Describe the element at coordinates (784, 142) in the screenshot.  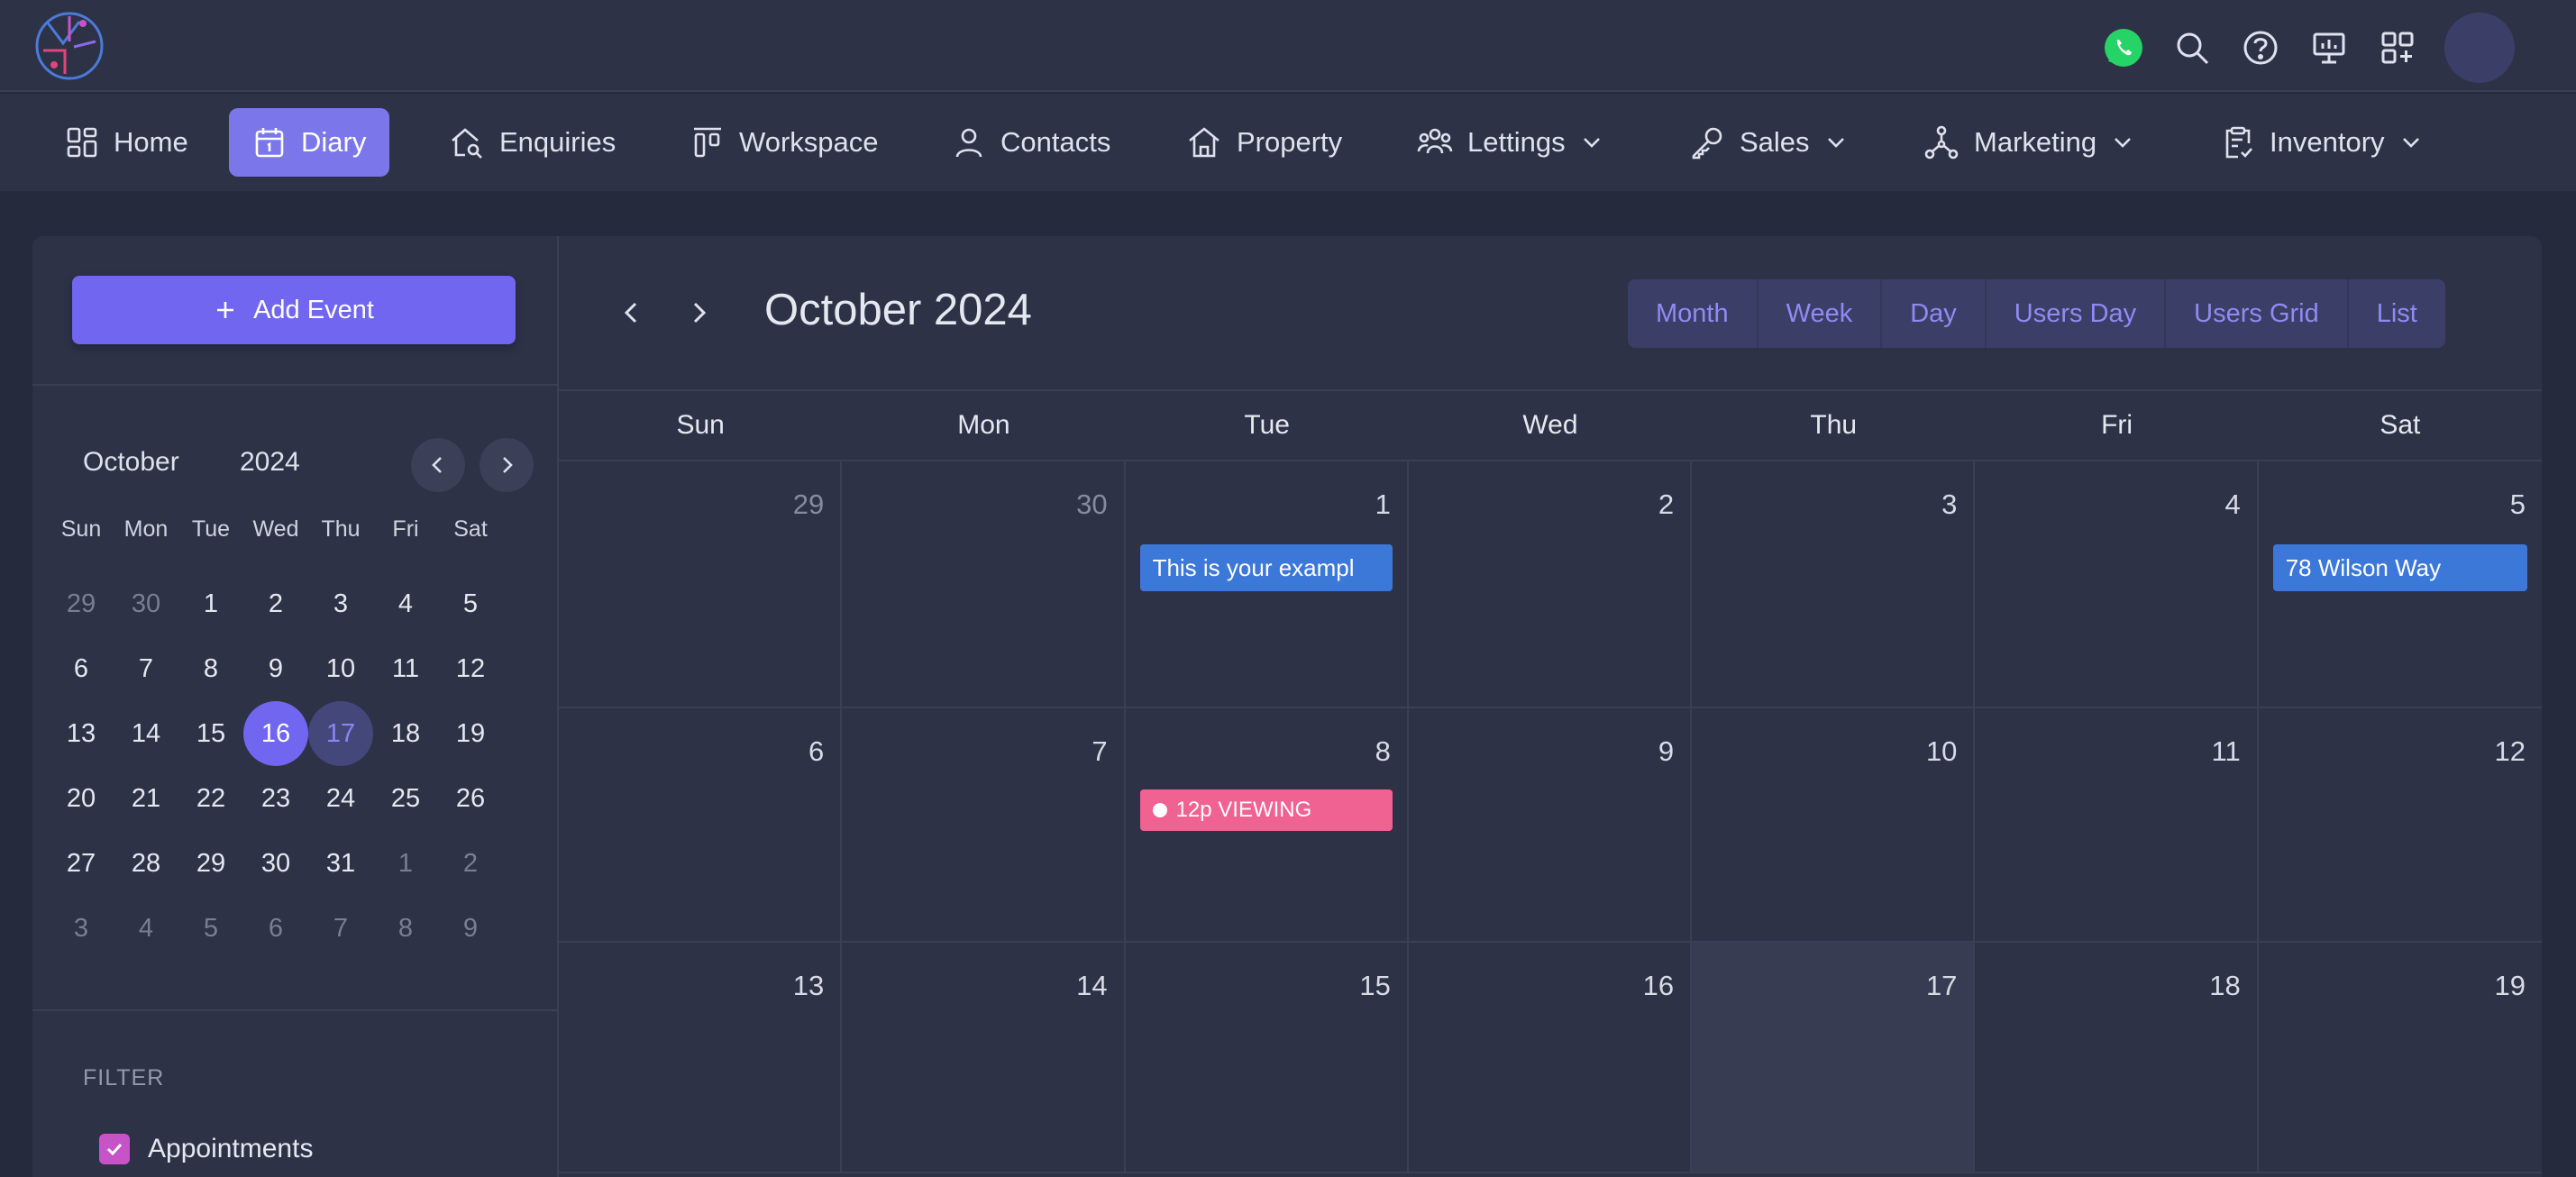
I see `nav-item-workspace: Workspace` at that location.